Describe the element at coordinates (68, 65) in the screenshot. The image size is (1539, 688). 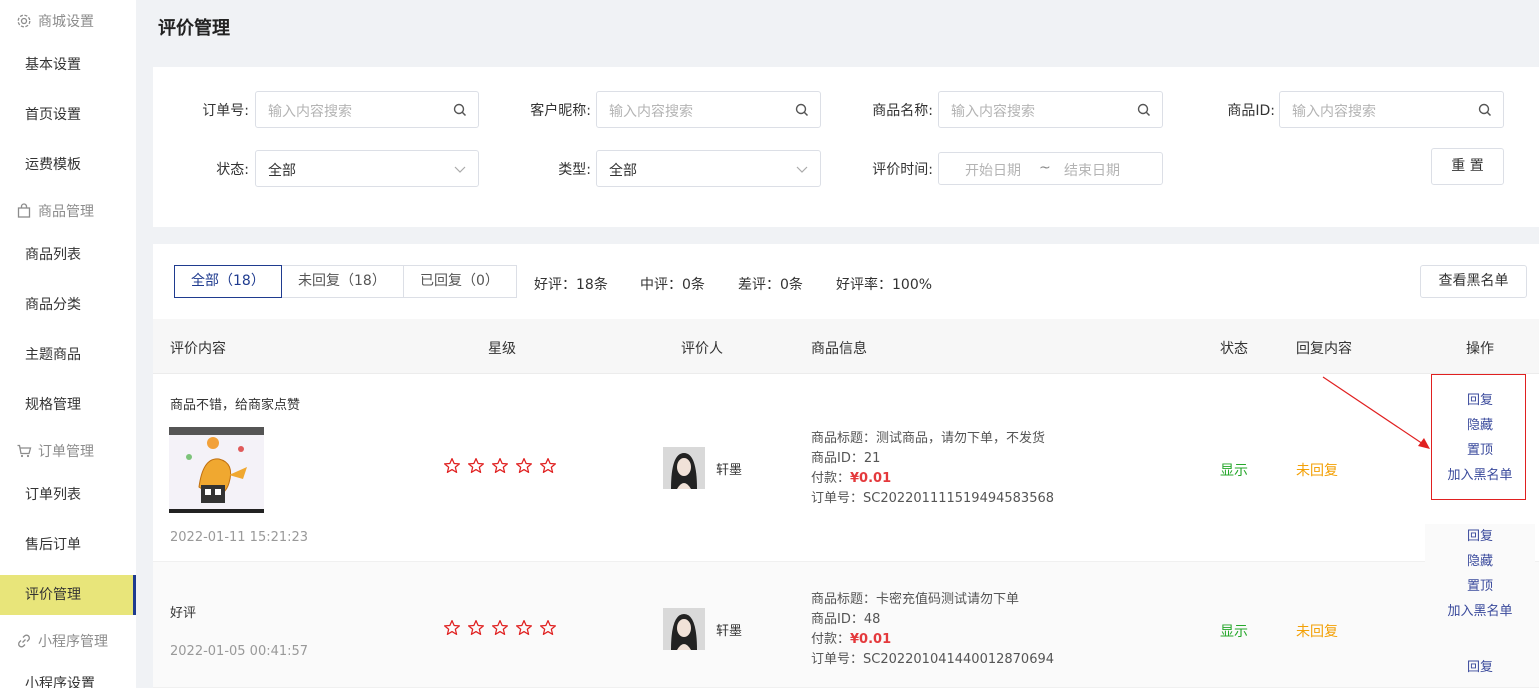
I see `sidebar-item-basic-settings: 基本设置` at that location.